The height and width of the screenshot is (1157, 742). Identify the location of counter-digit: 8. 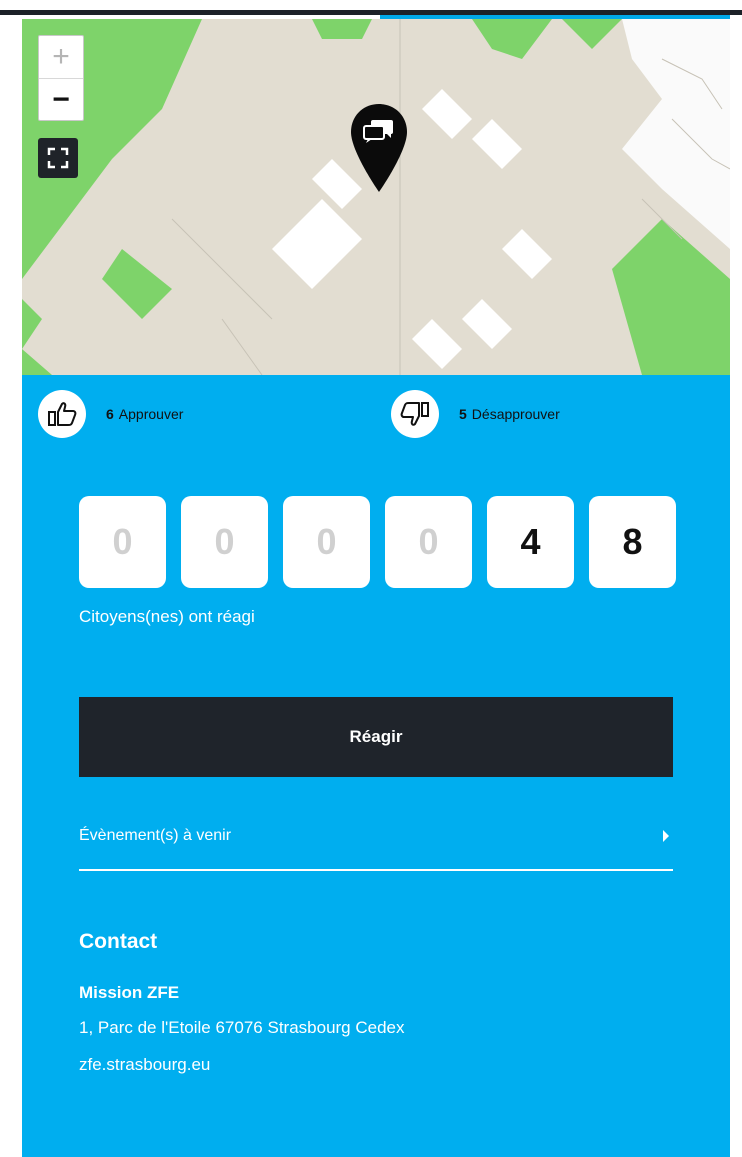
(632, 542).